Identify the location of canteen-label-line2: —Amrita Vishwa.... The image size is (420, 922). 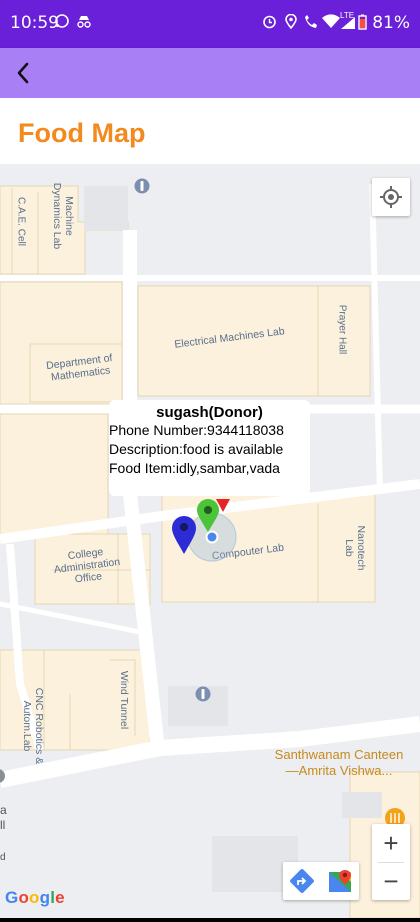
(339, 770).